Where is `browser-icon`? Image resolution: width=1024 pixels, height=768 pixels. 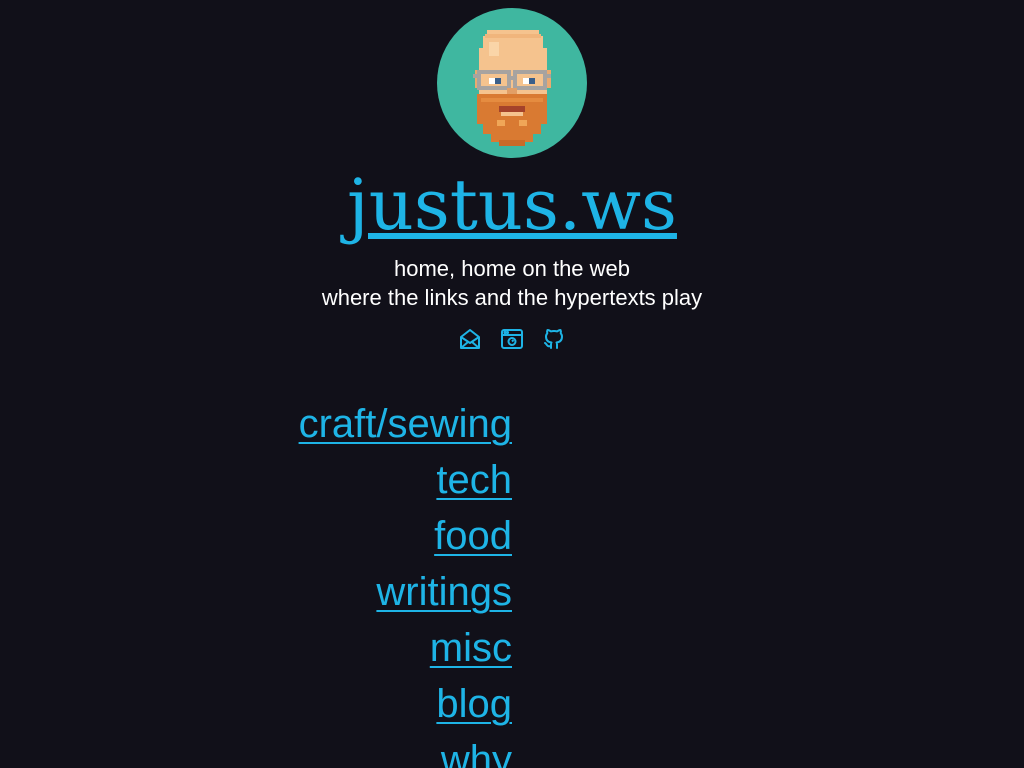
browser-icon is located at coordinates (512, 339).